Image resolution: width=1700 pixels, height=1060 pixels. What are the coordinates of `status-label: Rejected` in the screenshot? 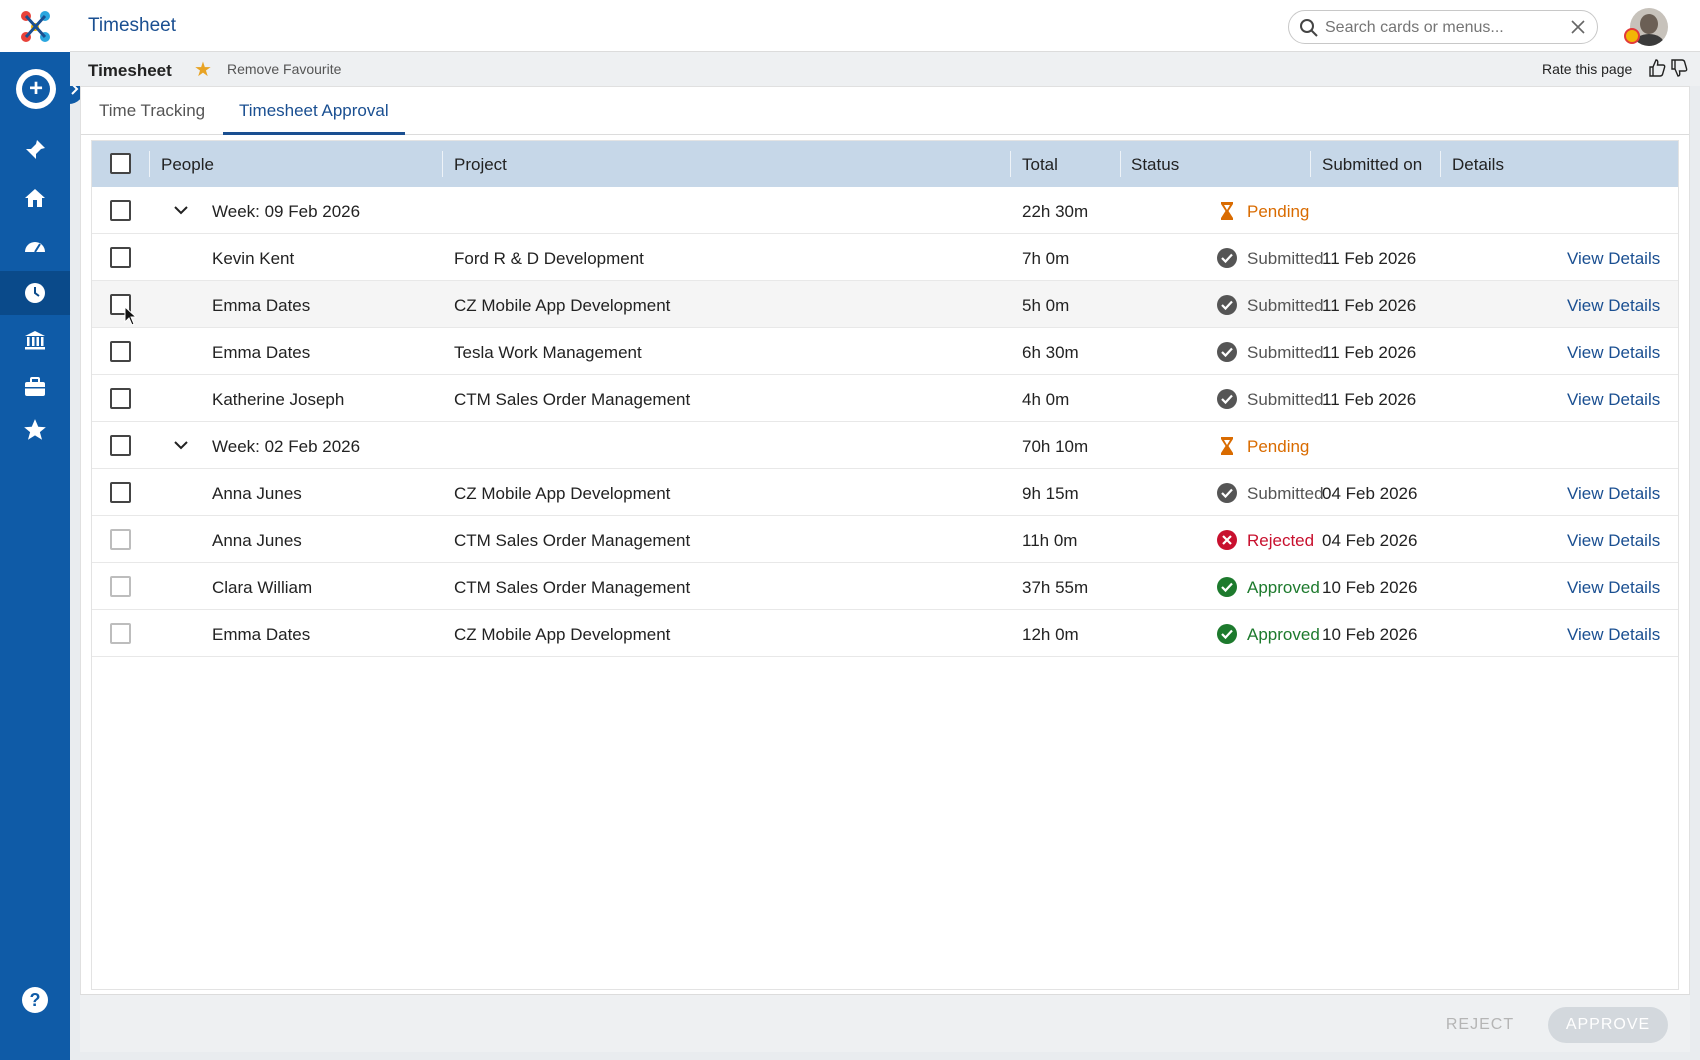 It's located at (1281, 540).